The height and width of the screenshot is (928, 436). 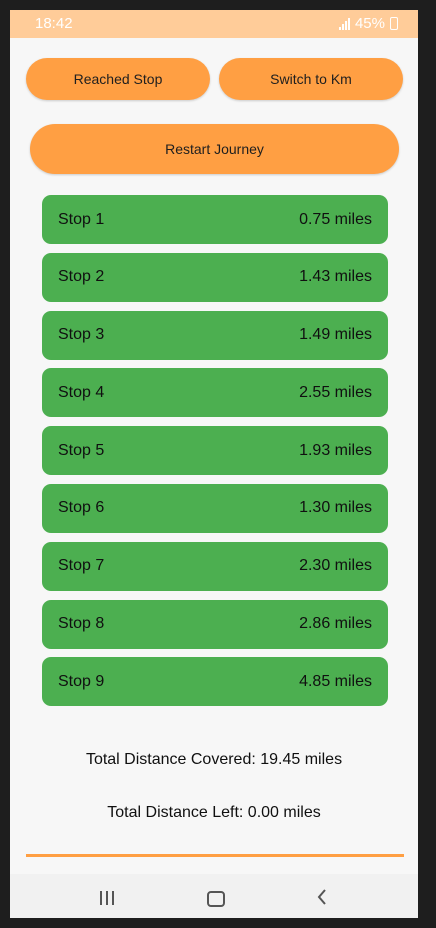 I want to click on status-bar: 18:42 45%, so click(x=214, y=24).